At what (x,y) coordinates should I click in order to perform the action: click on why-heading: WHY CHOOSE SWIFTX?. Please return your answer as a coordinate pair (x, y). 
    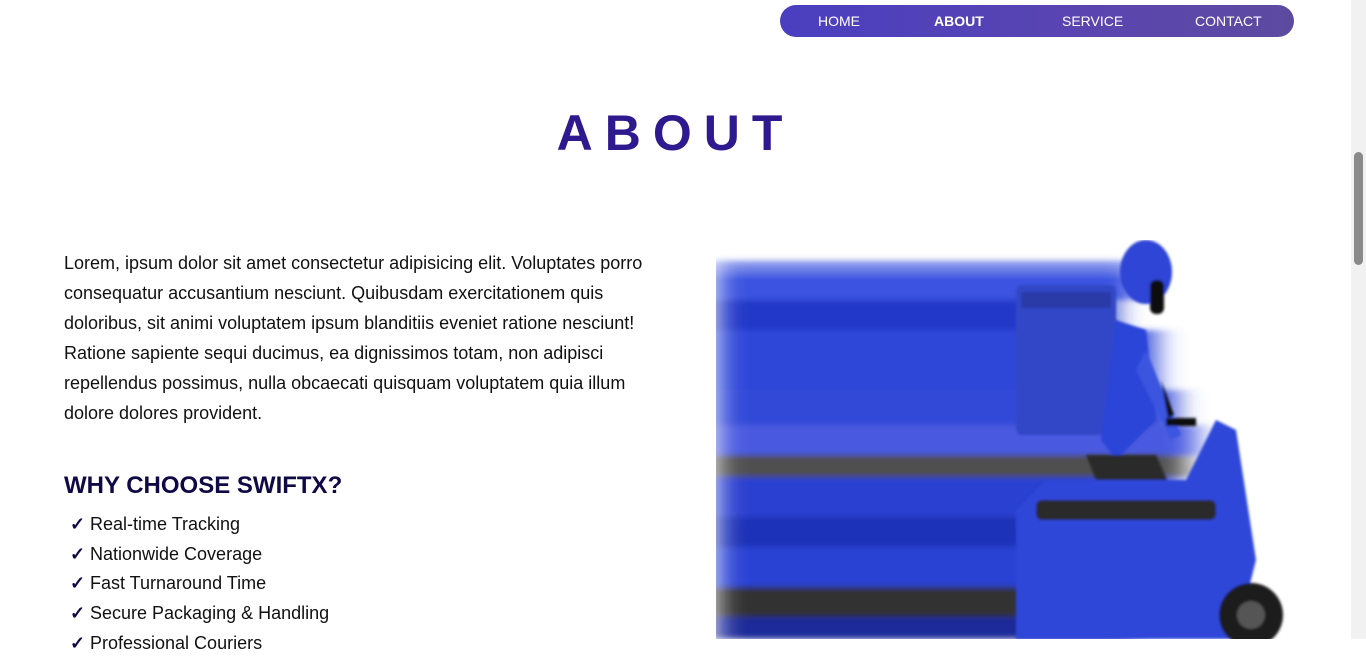
    Looking at the image, I should click on (203, 485).